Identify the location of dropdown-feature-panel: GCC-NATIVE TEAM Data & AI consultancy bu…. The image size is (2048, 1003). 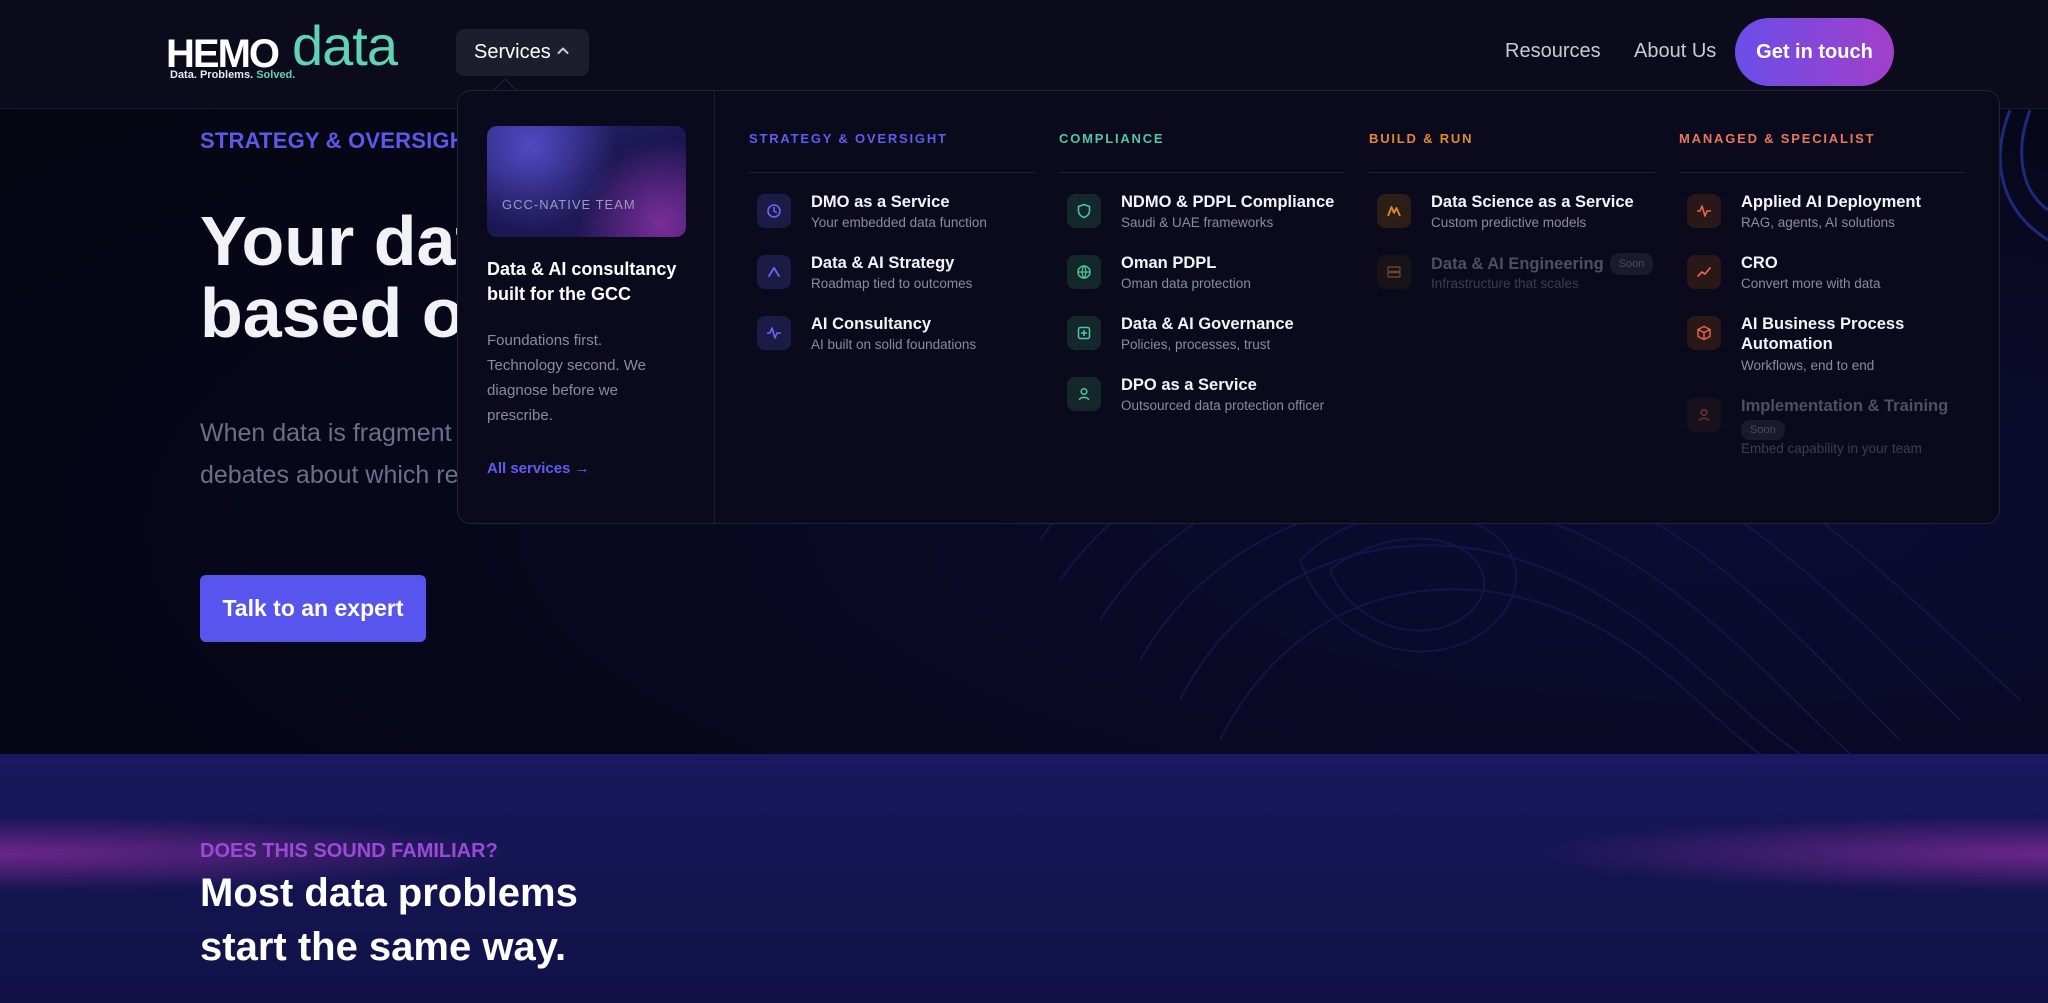
(586, 307).